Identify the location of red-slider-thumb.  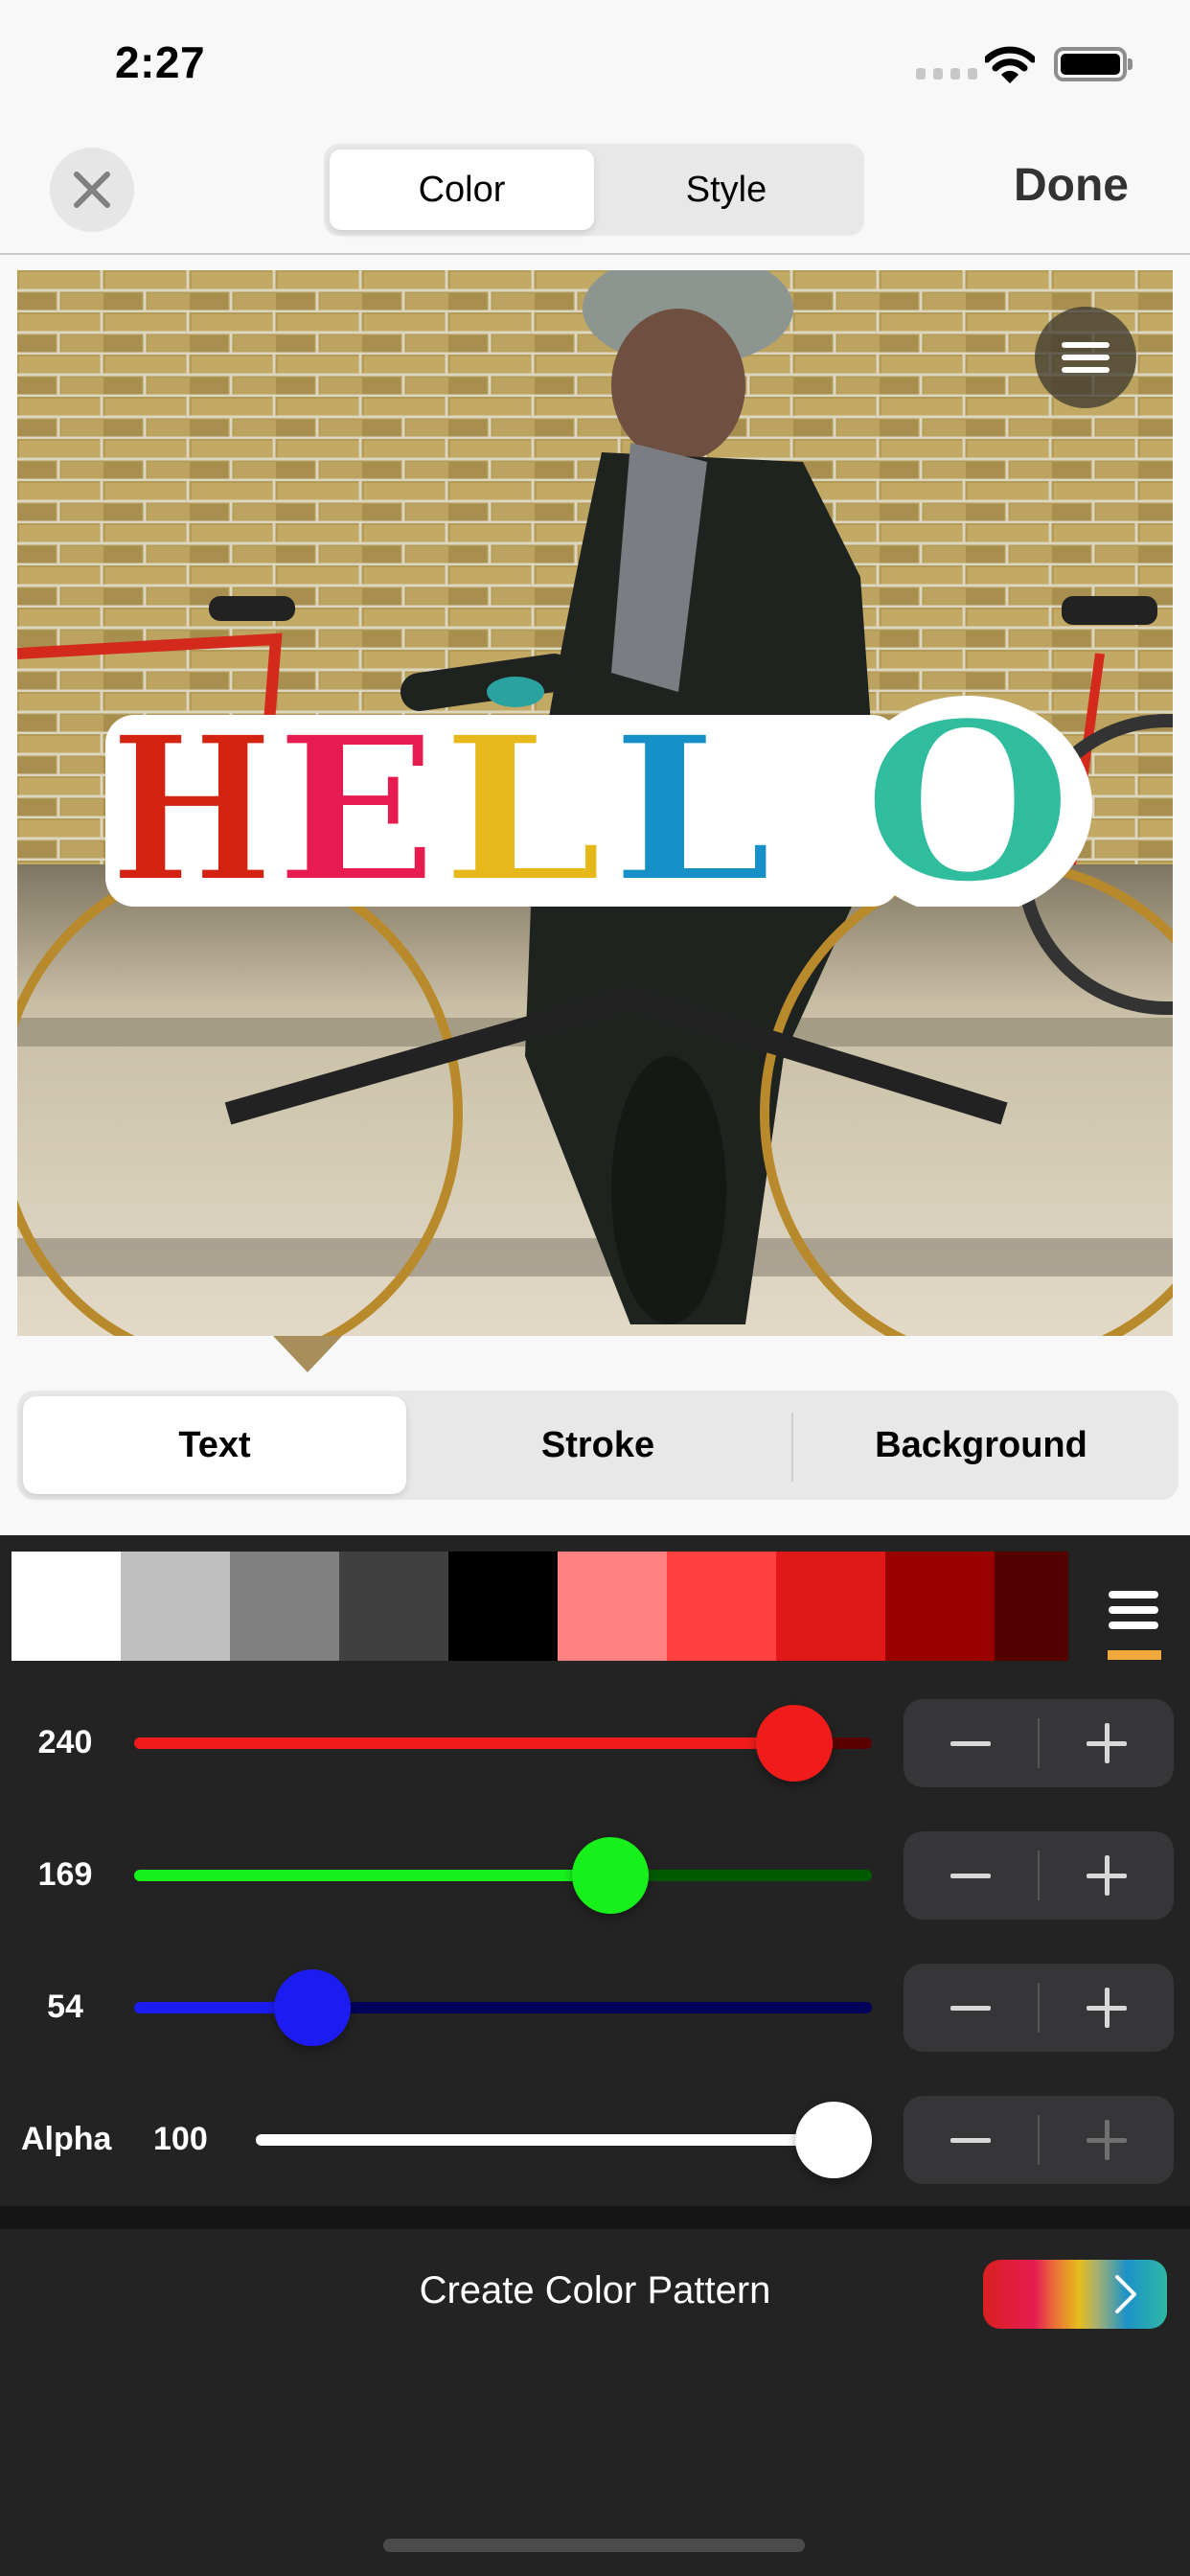
(795, 1743).